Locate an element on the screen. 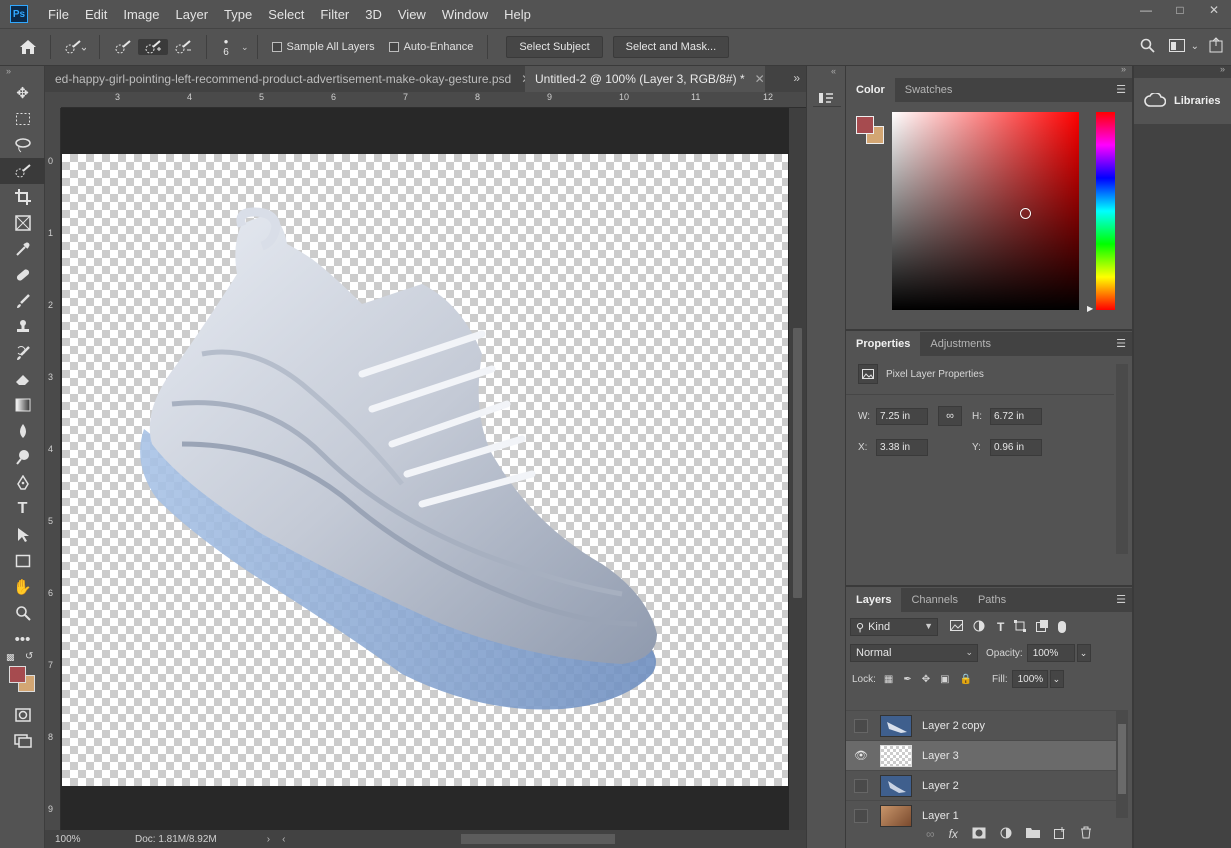  vertical-scrollbar is located at coordinates (797, 469).